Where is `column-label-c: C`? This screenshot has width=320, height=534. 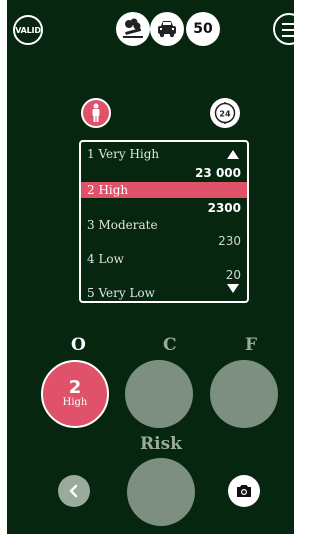
column-label-c: C is located at coordinates (170, 345).